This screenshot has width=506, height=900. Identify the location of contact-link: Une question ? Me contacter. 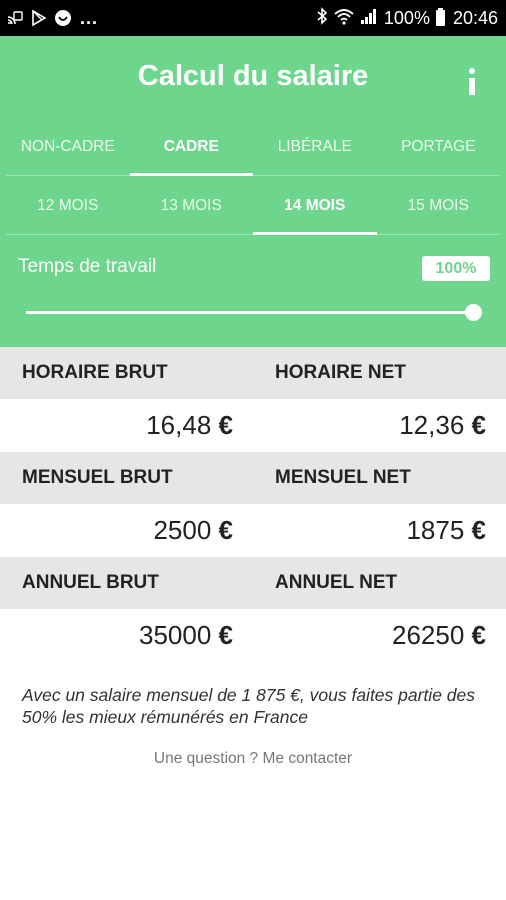
(253, 759).